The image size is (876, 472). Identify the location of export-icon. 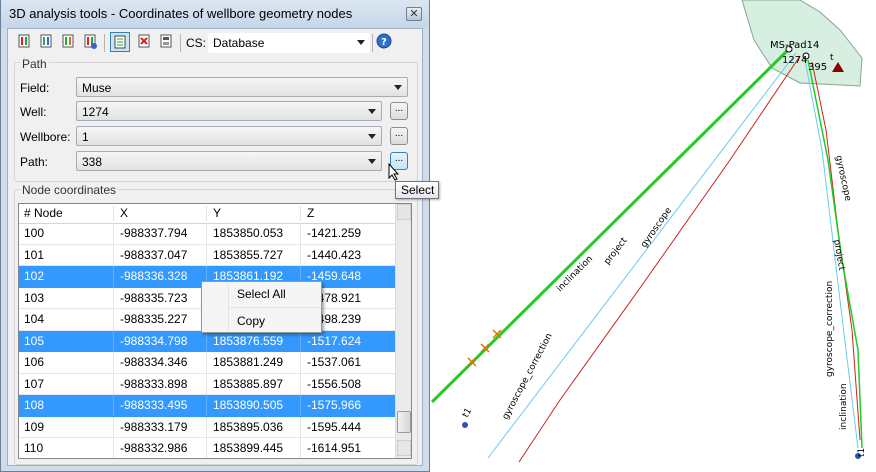
(166, 42).